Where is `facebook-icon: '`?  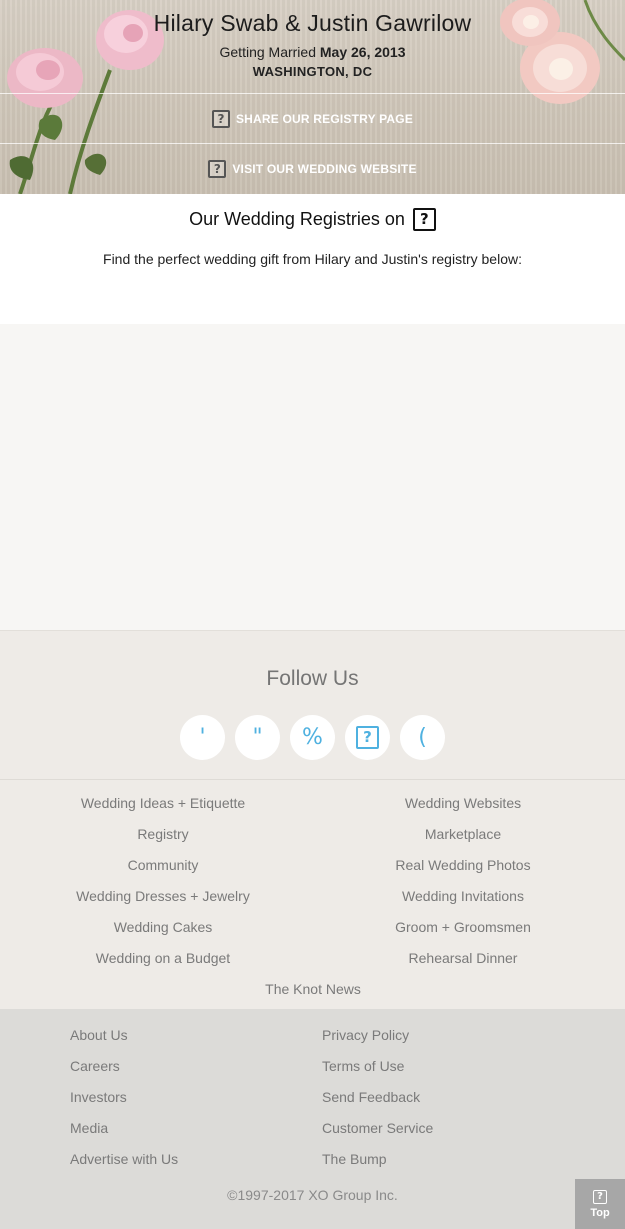 facebook-icon: ' is located at coordinates (202, 737).